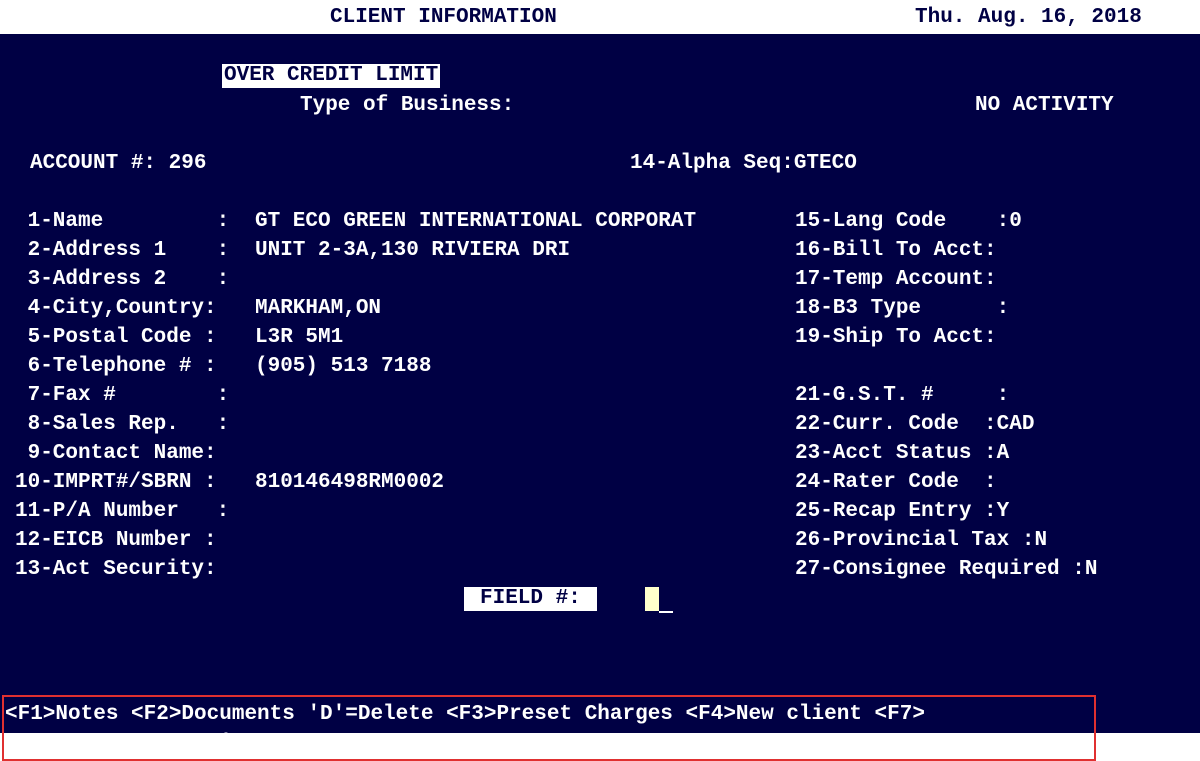  What do you see at coordinates (299, 338) in the screenshot?
I see `field-5-value: L3R 5M1` at bounding box center [299, 338].